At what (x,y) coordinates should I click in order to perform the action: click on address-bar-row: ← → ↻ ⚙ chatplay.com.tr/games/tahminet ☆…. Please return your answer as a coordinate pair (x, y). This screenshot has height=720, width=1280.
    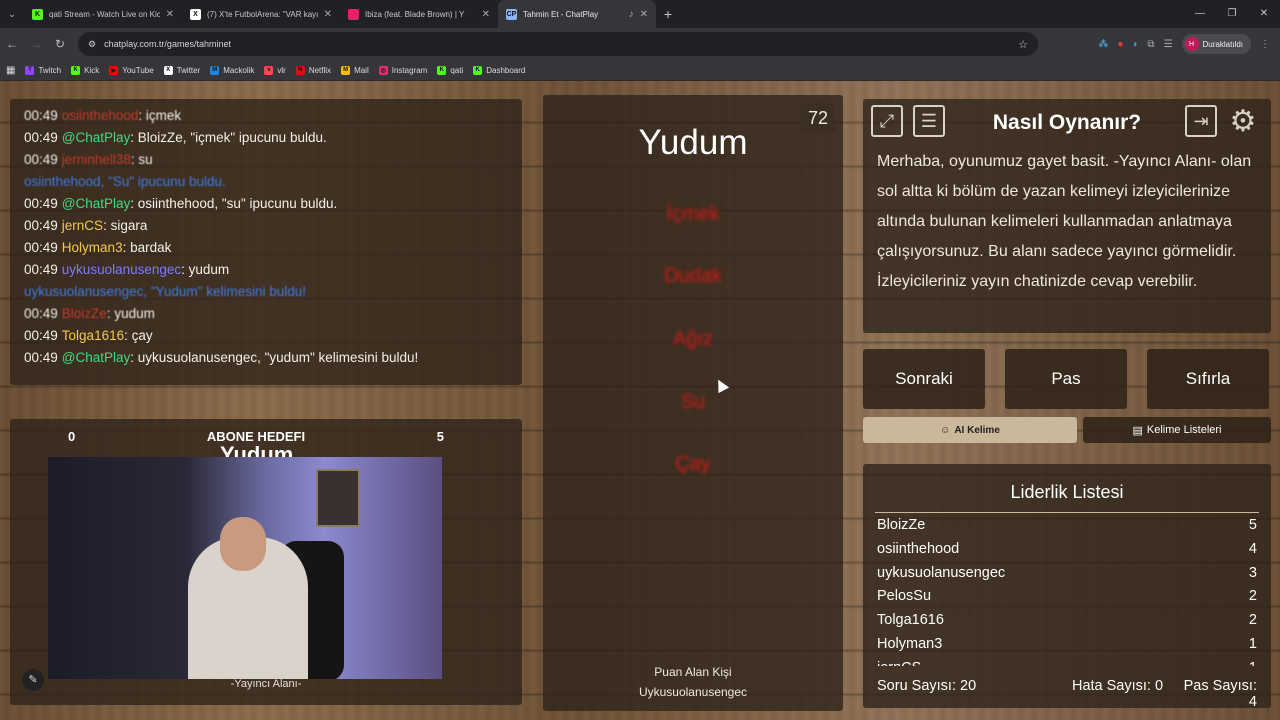
    Looking at the image, I should click on (640, 44).